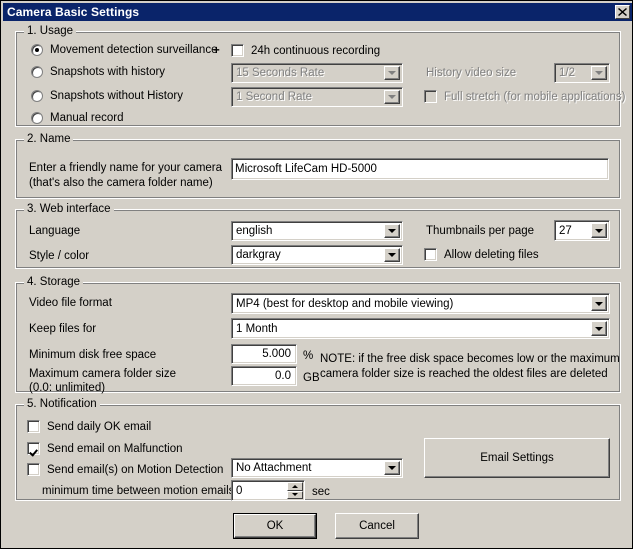 The image size is (633, 549). Describe the element at coordinates (274, 468) in the screenshot. I see `combo-value: No Attachment` at that location.